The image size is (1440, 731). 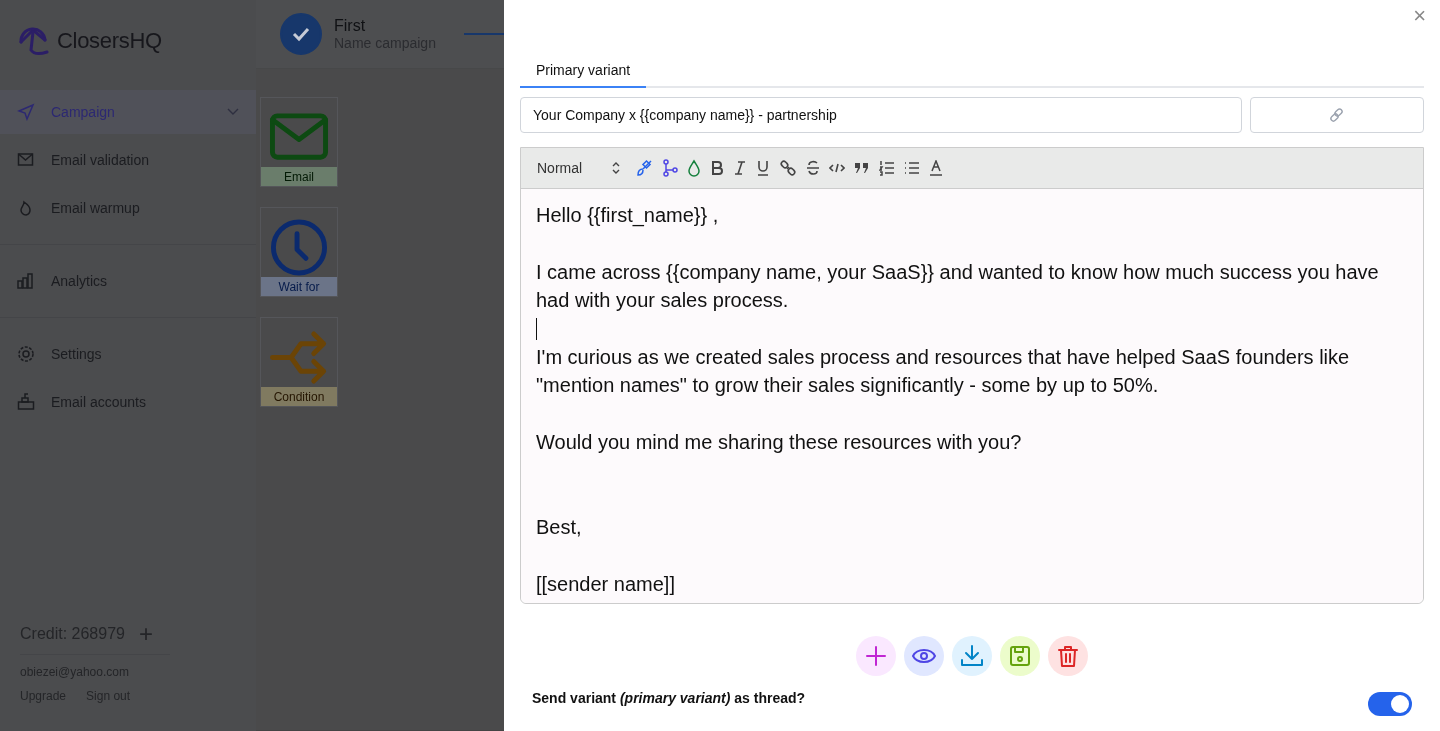 What do you see at coordinates (616, 168) in the screenshot?
I see `up-down-caret-icon` at bounding box center [616, 168].